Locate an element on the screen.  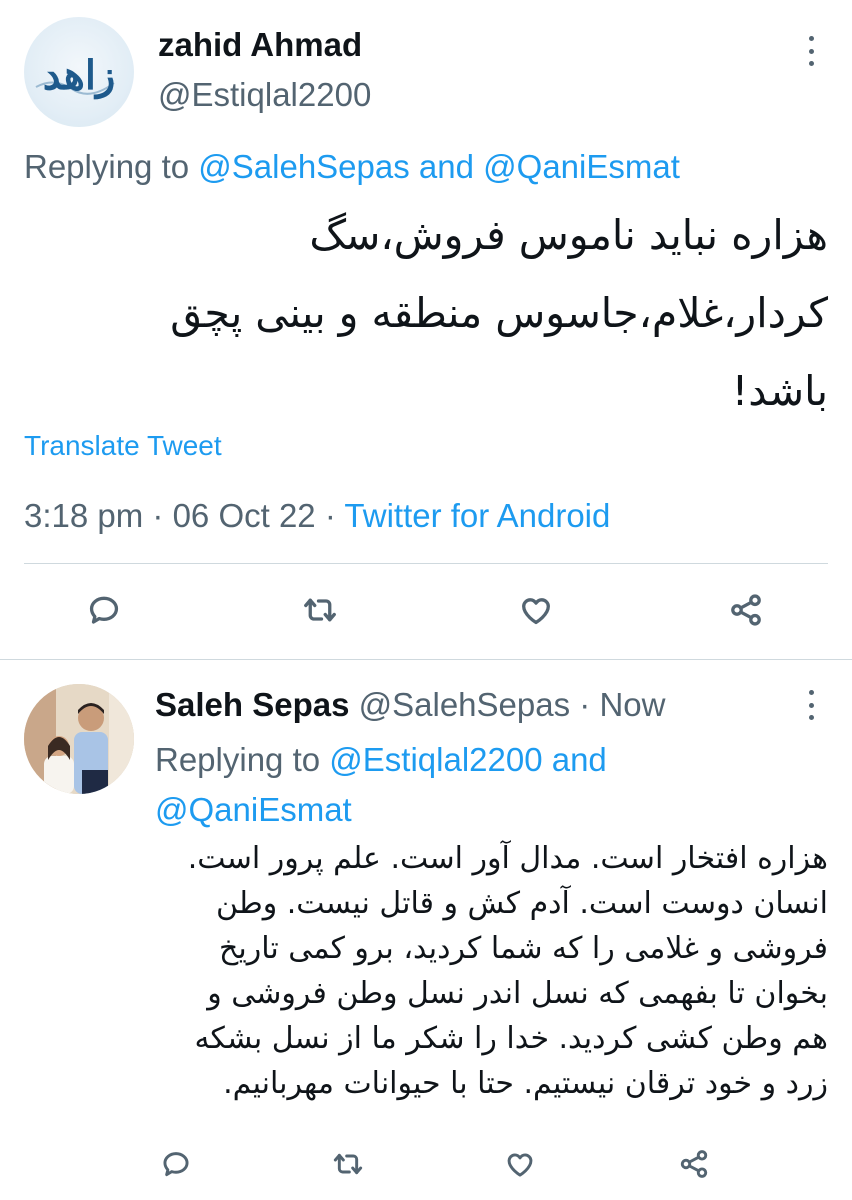
avatar is located at coordinates (79, 739).